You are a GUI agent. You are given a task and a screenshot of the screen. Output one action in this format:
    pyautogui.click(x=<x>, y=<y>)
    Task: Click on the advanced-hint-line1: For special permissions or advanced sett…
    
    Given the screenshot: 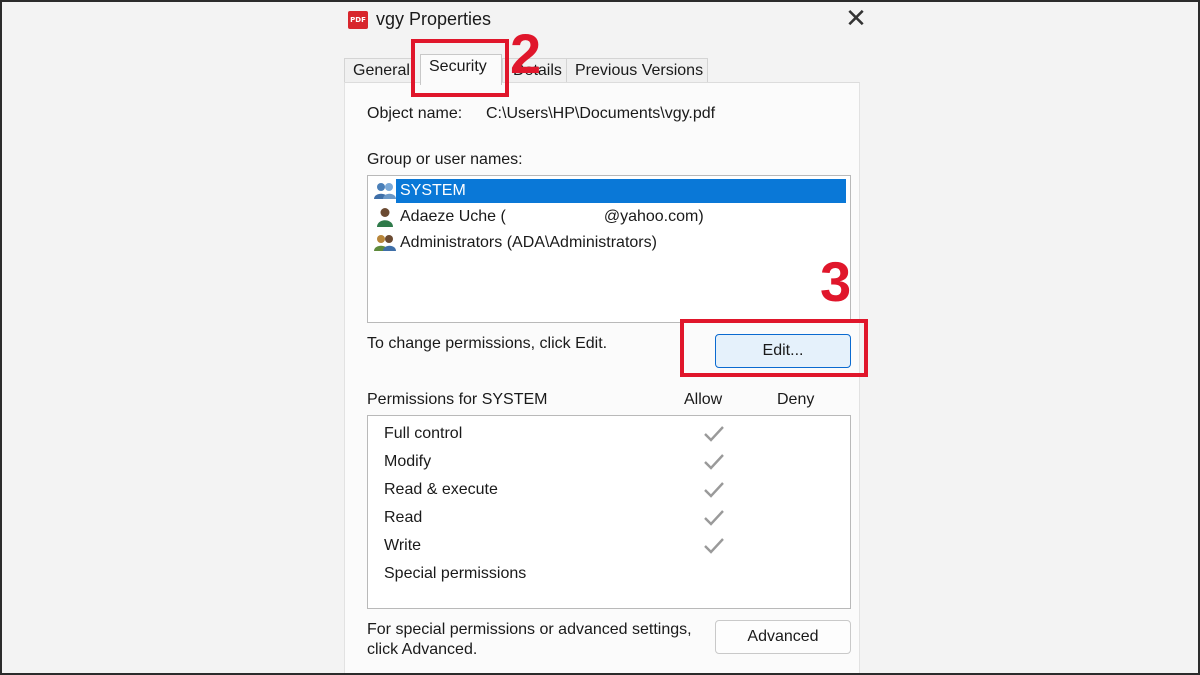 What is the action you would take?
    pyautogui.click(x=529, y=629)
    